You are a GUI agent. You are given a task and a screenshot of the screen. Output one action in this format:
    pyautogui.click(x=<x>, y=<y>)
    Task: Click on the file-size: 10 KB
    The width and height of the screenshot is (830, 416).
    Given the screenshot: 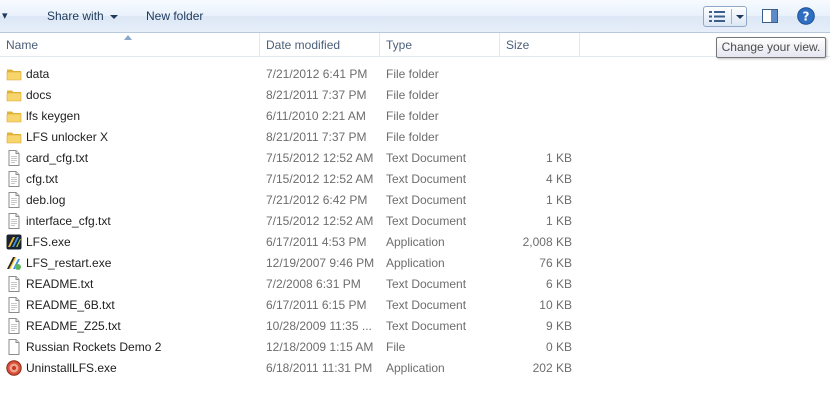 What is the action you would take?
    pyautogui.click(x=555, y=305)
    